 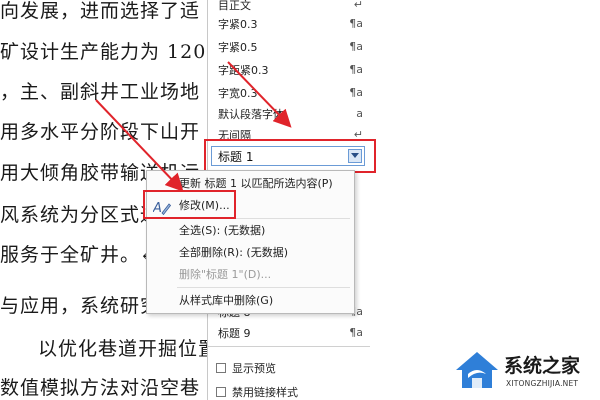 What do you see at coordinates (288, 346) in the screenshot?
I see `divider` at bounding box center [288, 346].